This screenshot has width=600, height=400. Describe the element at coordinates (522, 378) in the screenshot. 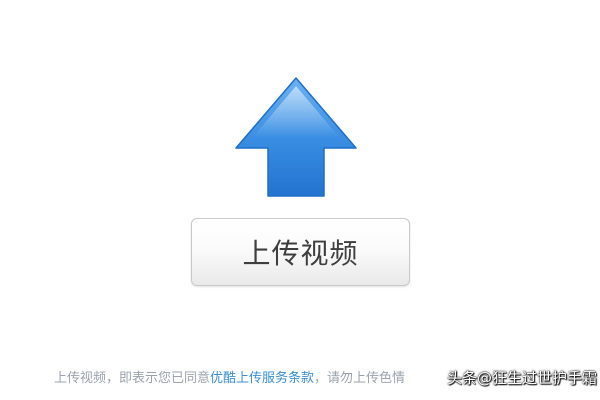

I see `watermark: 头条@狂生过世护手霜` at that location.